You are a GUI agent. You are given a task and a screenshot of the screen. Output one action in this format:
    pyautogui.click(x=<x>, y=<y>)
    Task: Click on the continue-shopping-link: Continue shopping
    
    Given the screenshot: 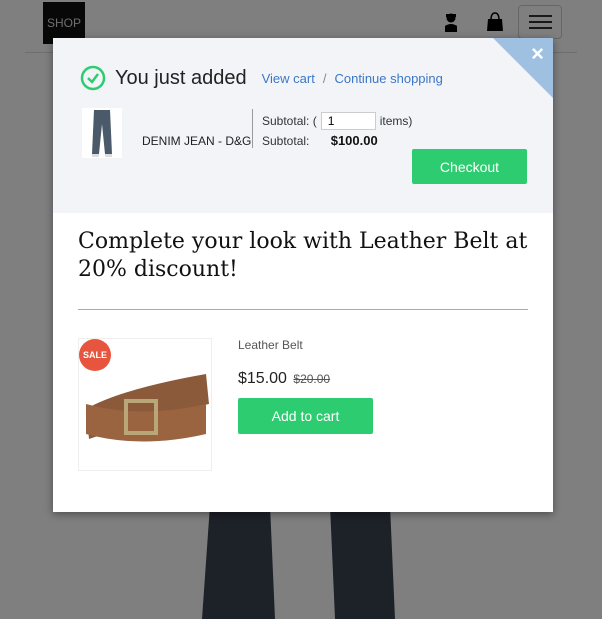 What is the action you would take?
    pyautogui.click(x=388, y=78)
    